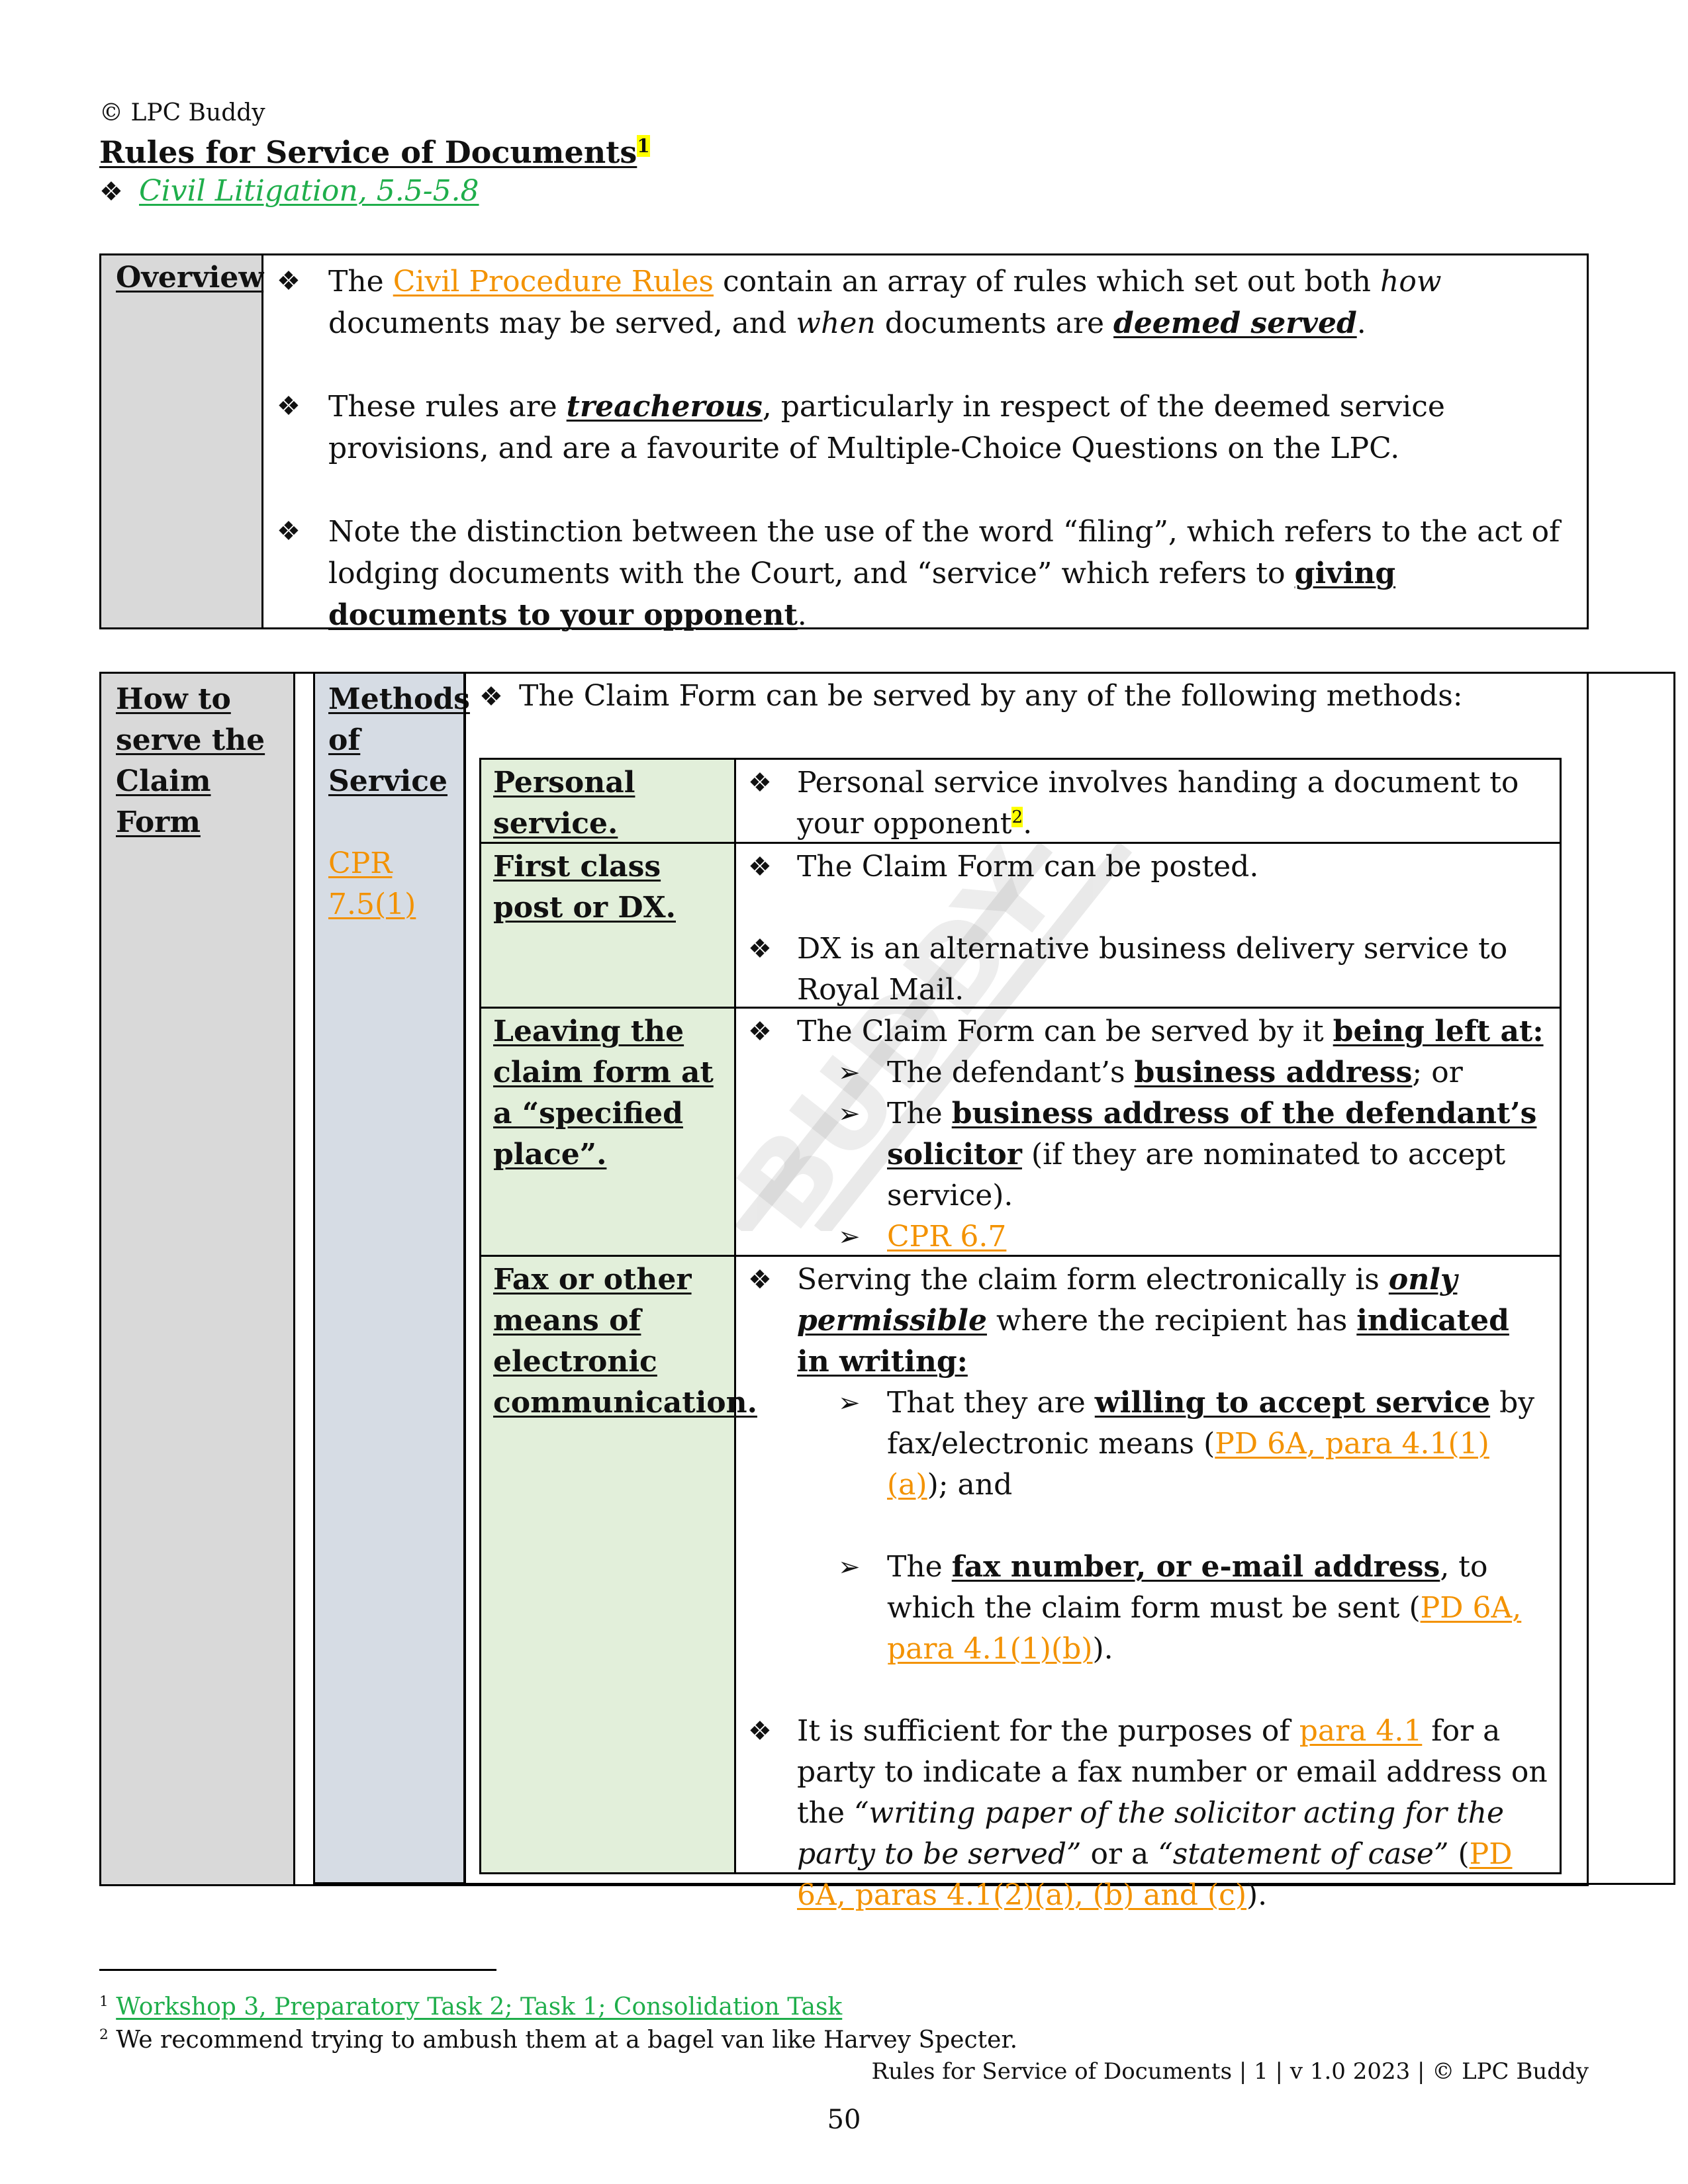 Image resolution: width=1688 pixels, height=2184 pixels. What do you see at coordinates (309, 191) in the screenshot?
I see `civil-litigation-link: Civil Litigation, 5.5-5.8` at bounding box center [309, 191].